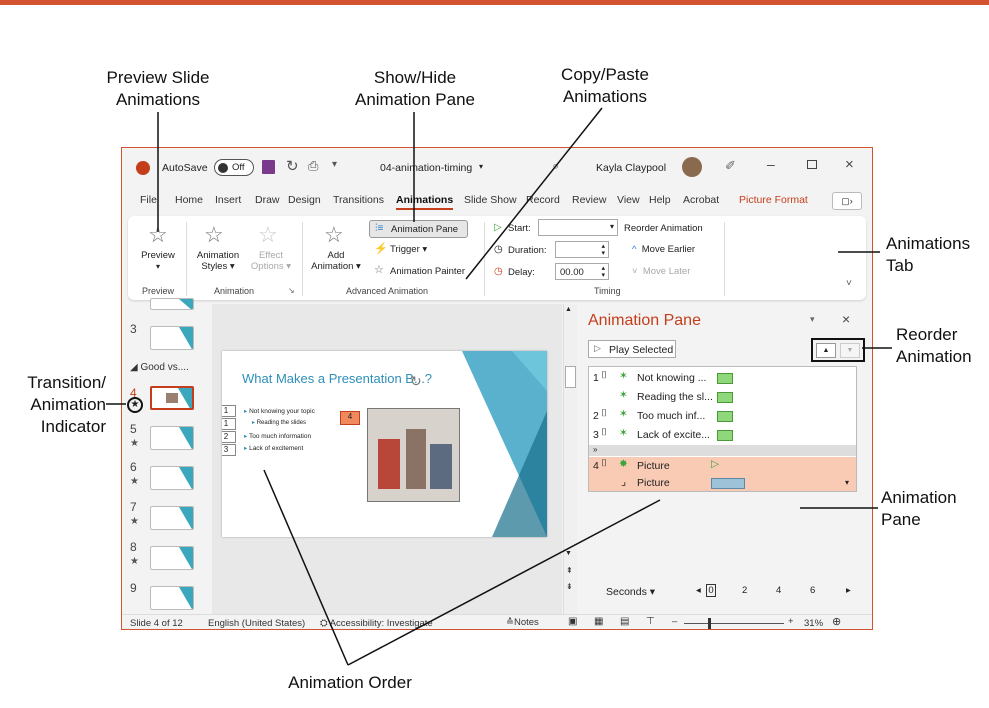 The width and height of the screenshot is (989, 708). What do you see at coordinates (722, 474) in the screenshot?
I see `animation-item-selected: 4 ⌷ ✸ Picture ▷ ⌟ Picture ▾` at bounding box center [722, 474].